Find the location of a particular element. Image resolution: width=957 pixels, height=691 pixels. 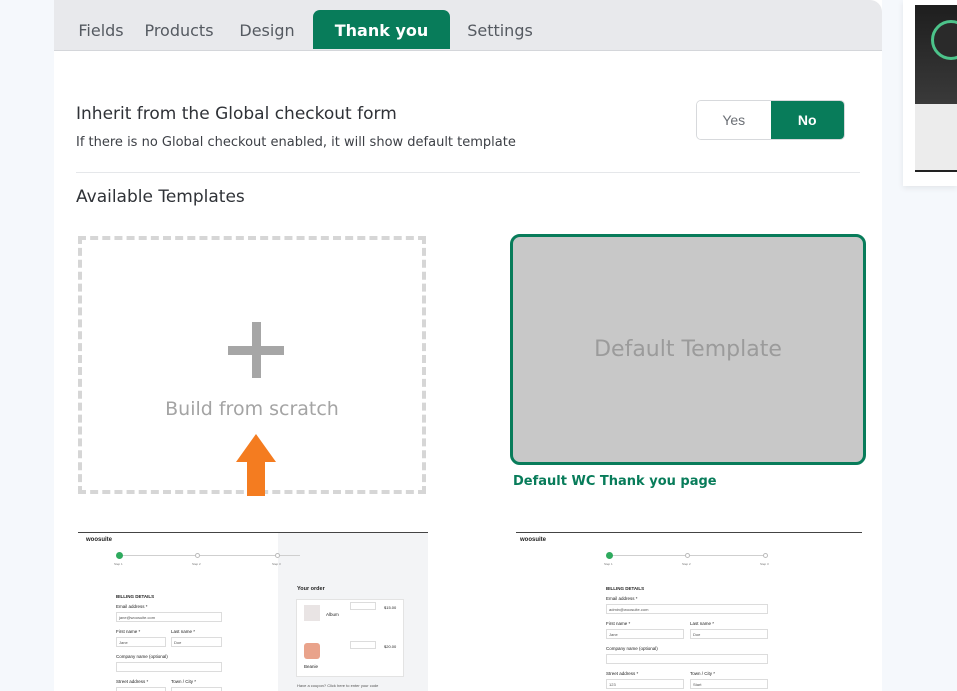

order-item-name: Album is located at coordinates (332, 614).